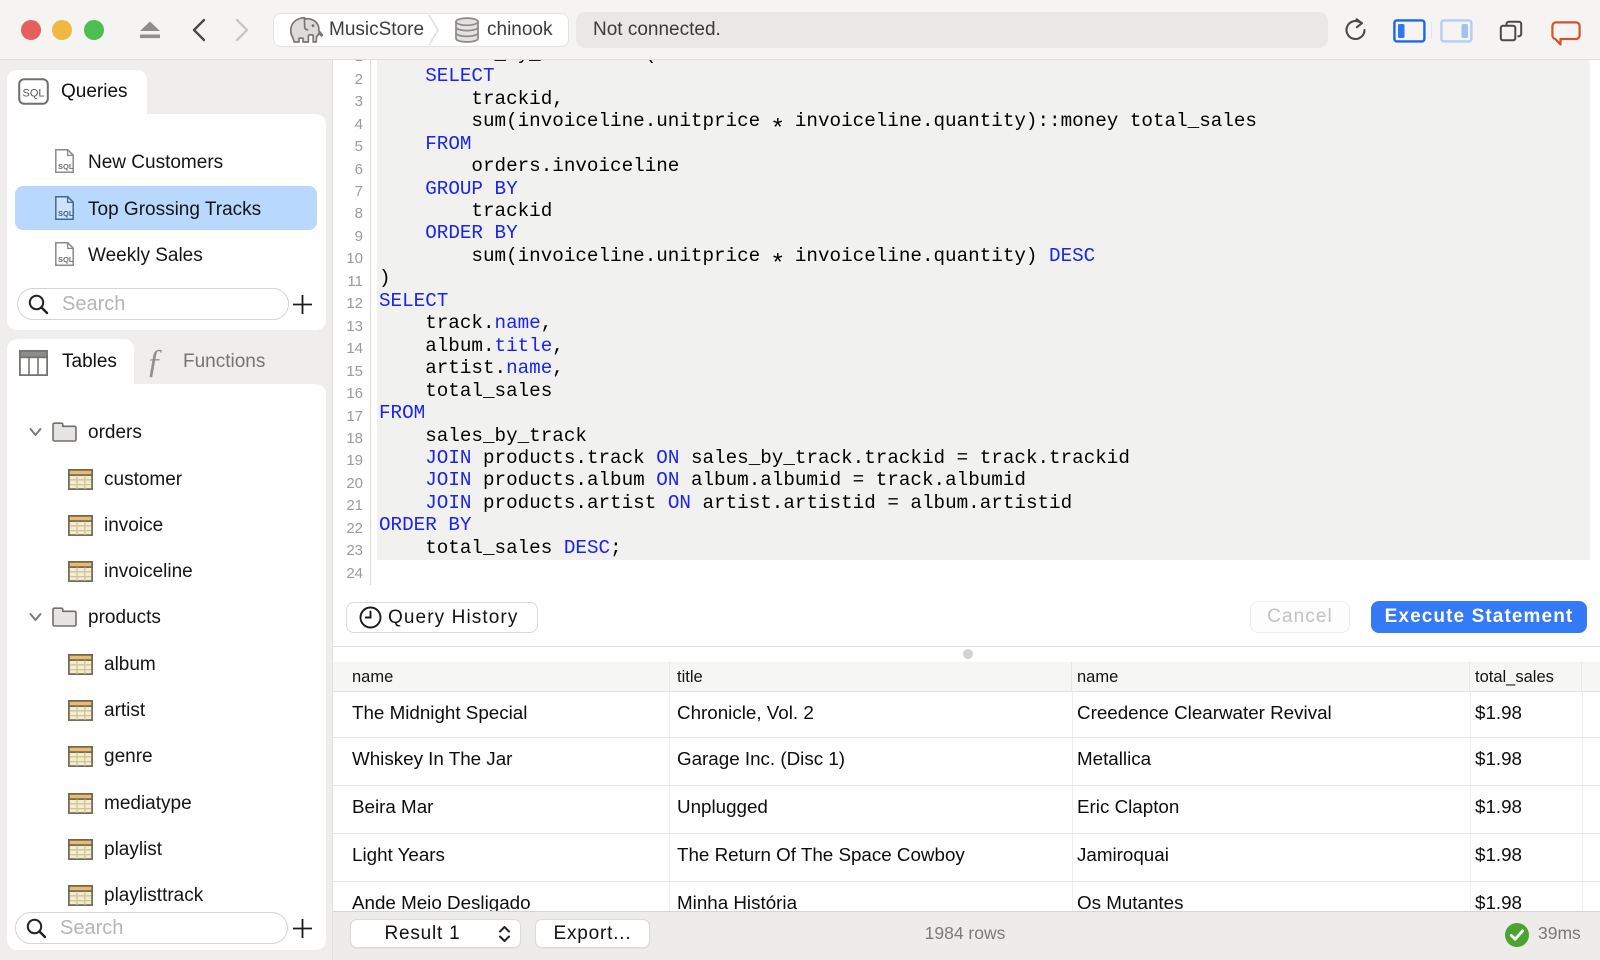  Describe the element at coordinates (154, 362) in the screenshot. I see `svg-text: ƒ` at that location.